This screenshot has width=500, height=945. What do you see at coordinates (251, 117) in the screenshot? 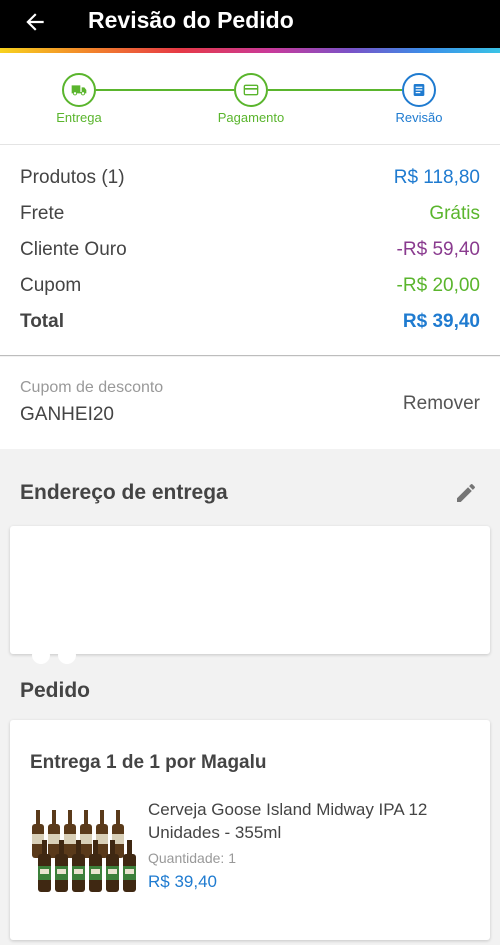
I see `step-label-pagamento: Pagamento` at bounding box center [251, 117].